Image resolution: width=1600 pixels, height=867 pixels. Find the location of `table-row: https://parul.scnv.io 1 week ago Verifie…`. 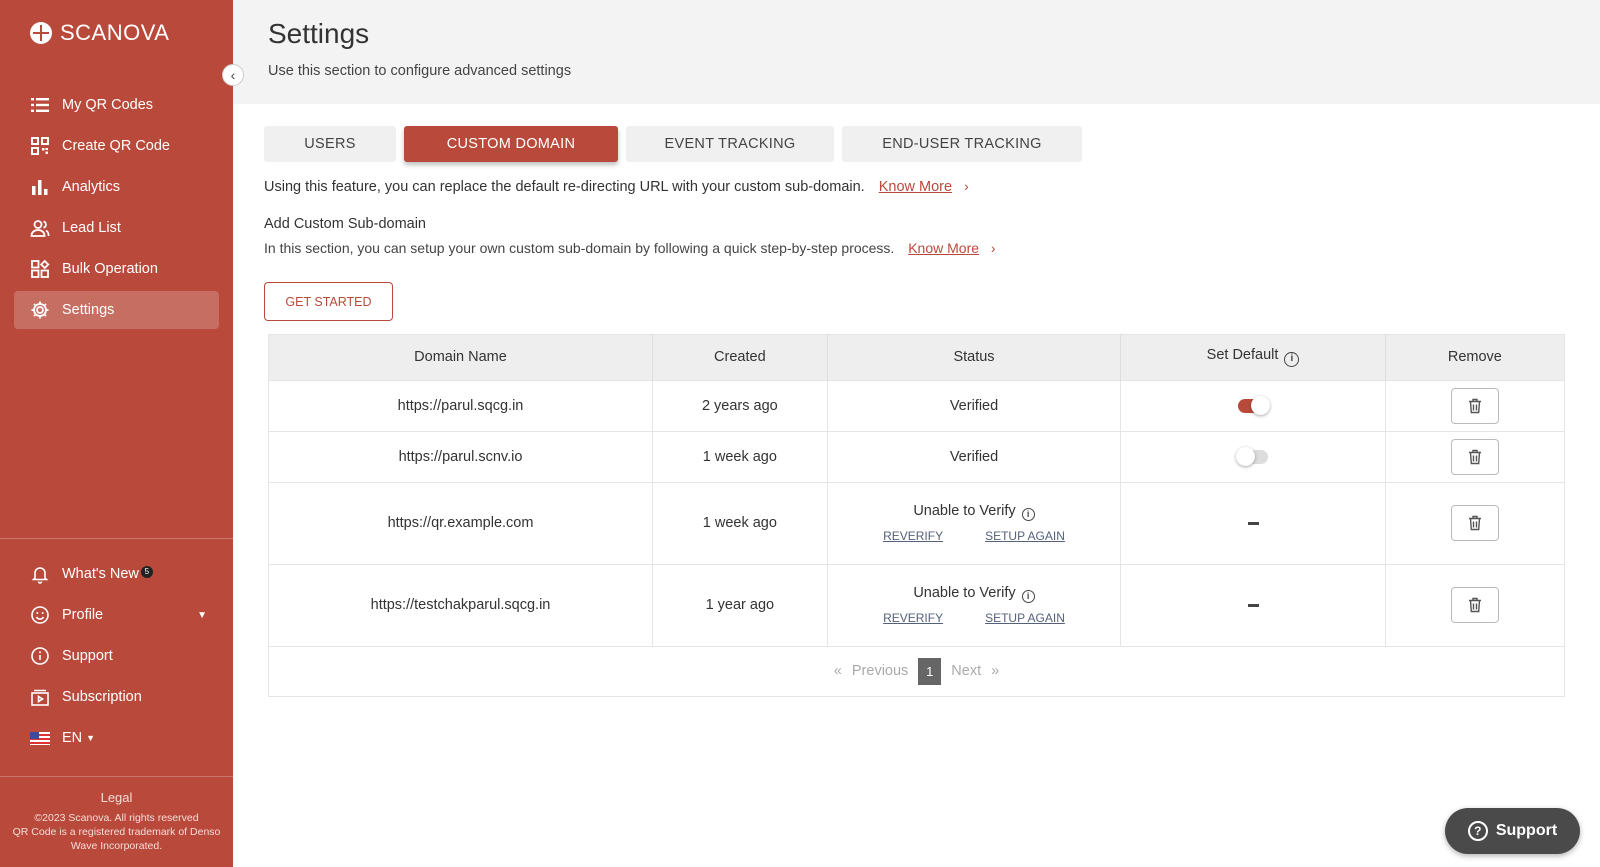

table-row: https://parul.scnv.io 1 week ago Verifie… is located at coordinates (916, 456).